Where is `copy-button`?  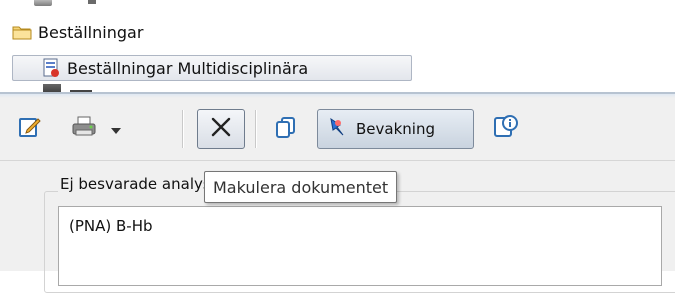
copy-button is located at coordinates (286, 129).